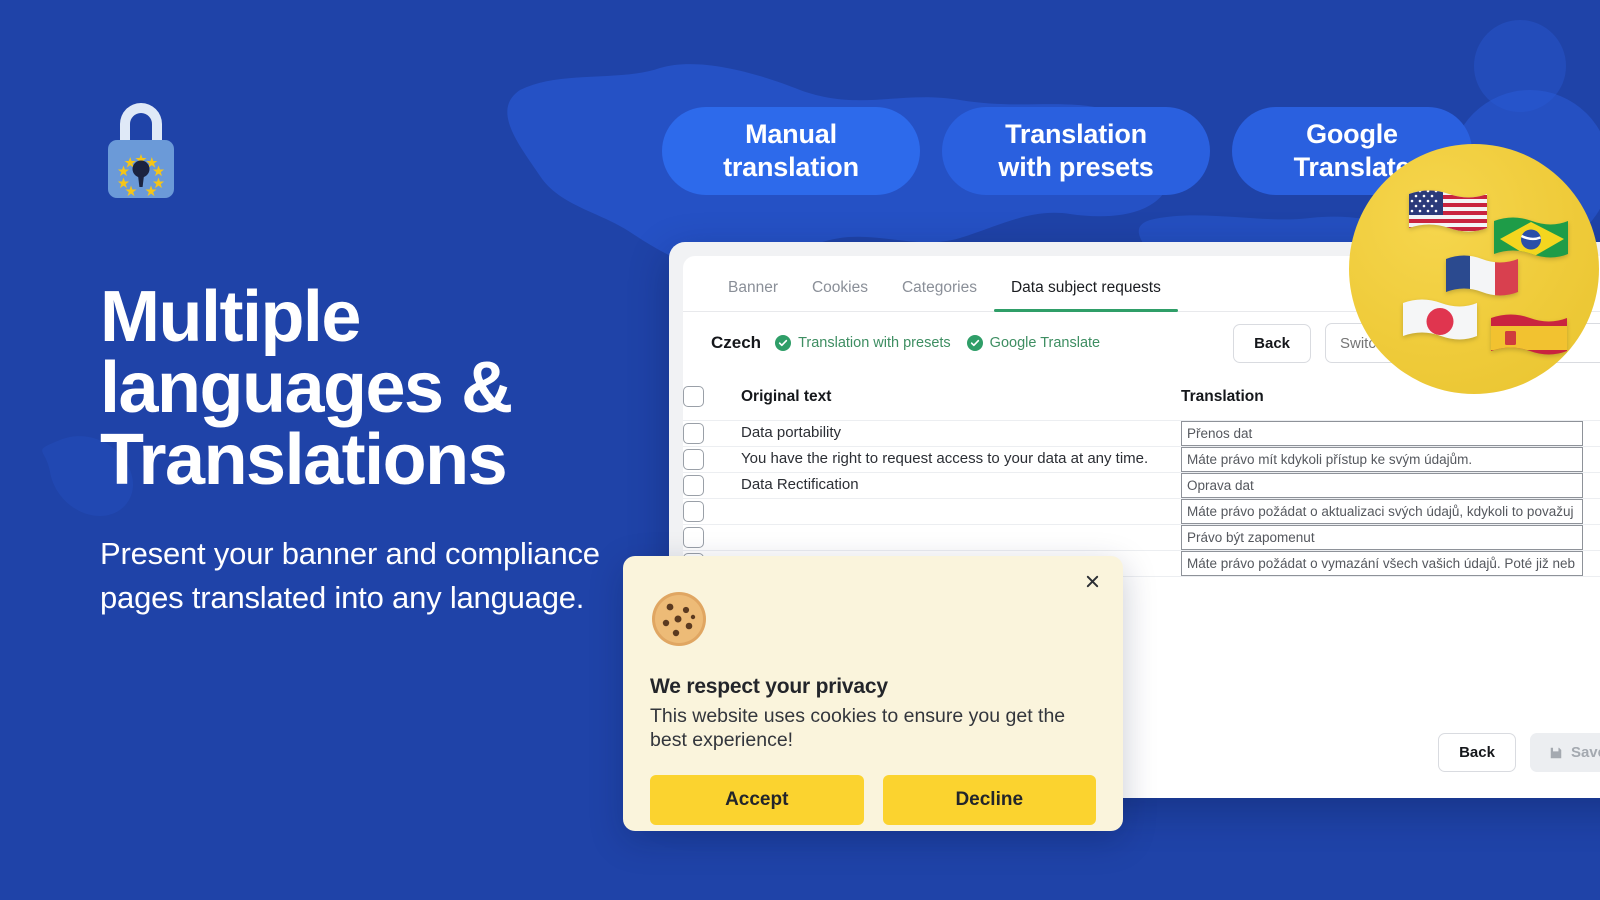 The width and height of the screenshot is (1600, 900). What do you see at coordinates (1585, 752) in the screenshot?
I see `footer-save-label: Save` at bounding box center [1585, 752].